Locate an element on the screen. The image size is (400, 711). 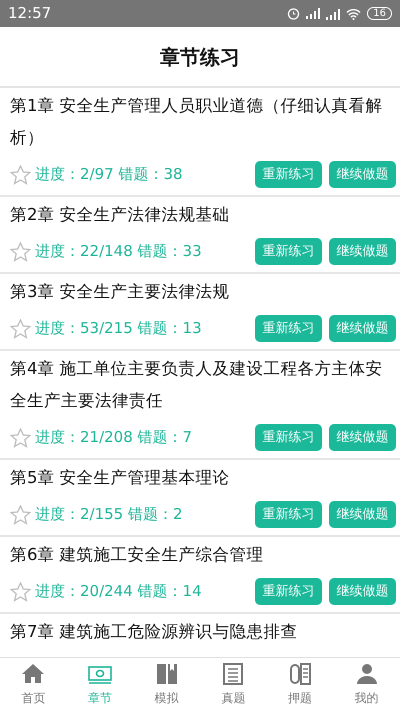
chapter-title: 第4章 施工单位主要负责人及建设工程各方主体安全生产主要法律责任 is located at coordinates (197, 385).